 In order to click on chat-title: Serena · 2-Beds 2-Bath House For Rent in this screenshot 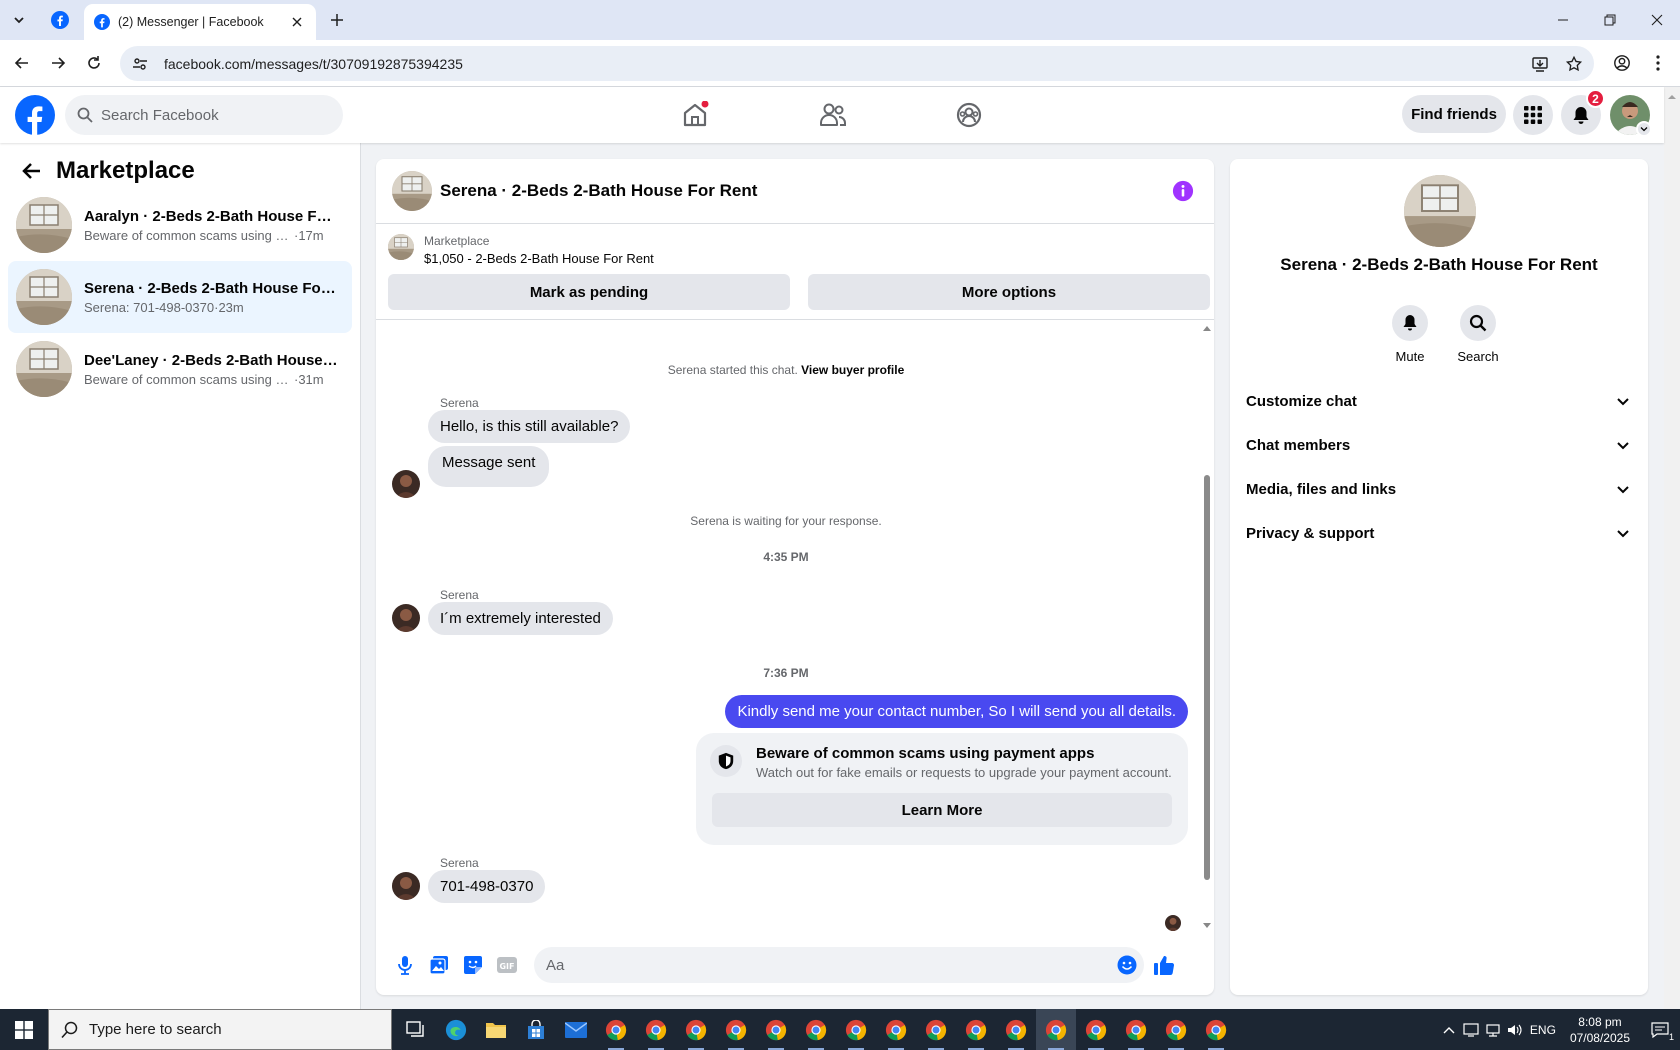, I will do `click(806, 191)`.